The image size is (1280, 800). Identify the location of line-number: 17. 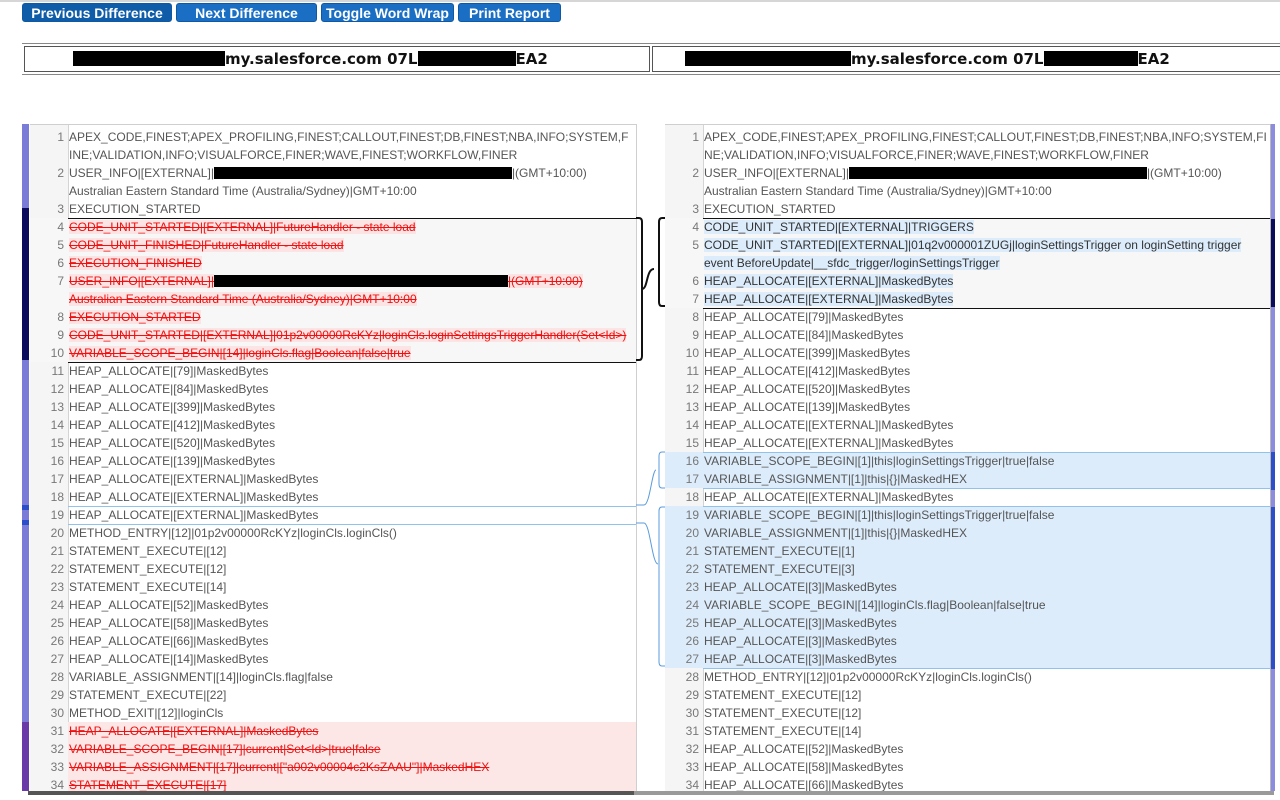
(57, 479).